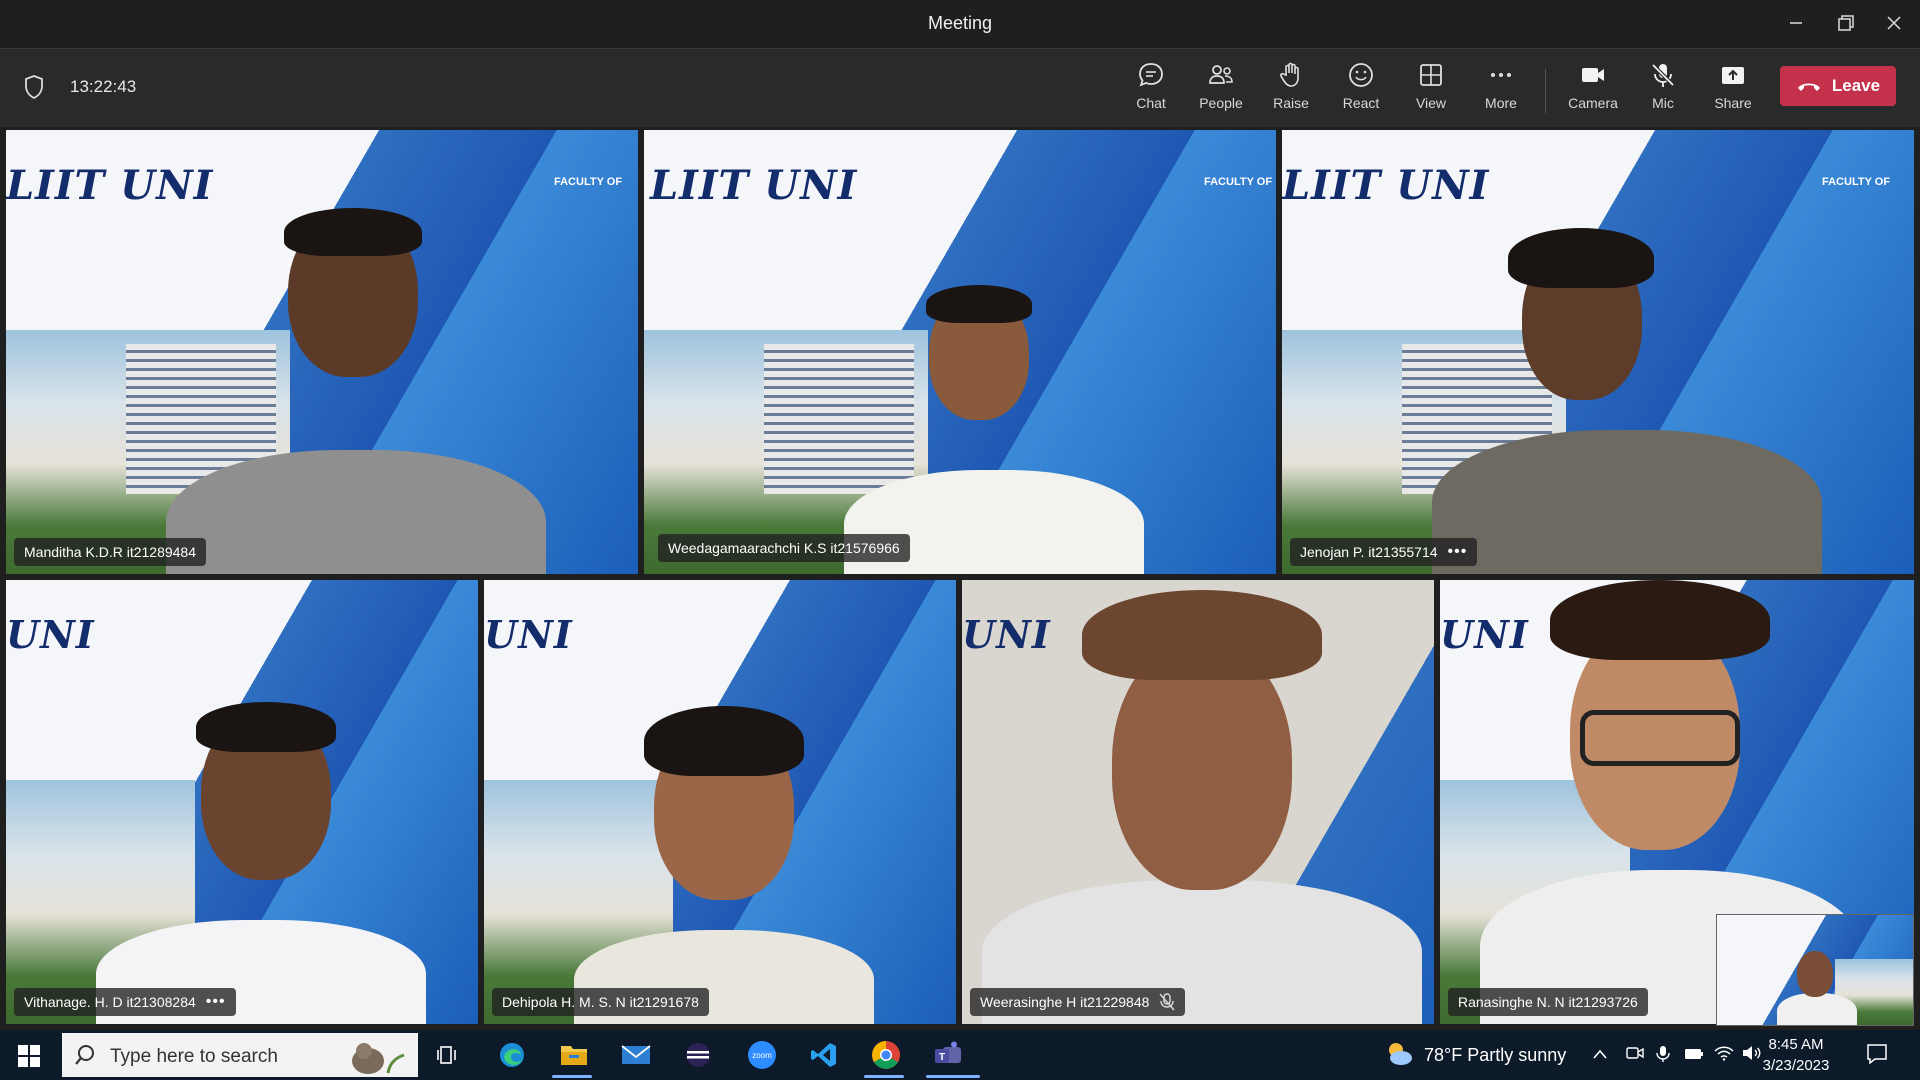  Describe the element at coordinates (1796, 1044) in the screenshot. I see `clock-time: 8:45 AM` at that location.